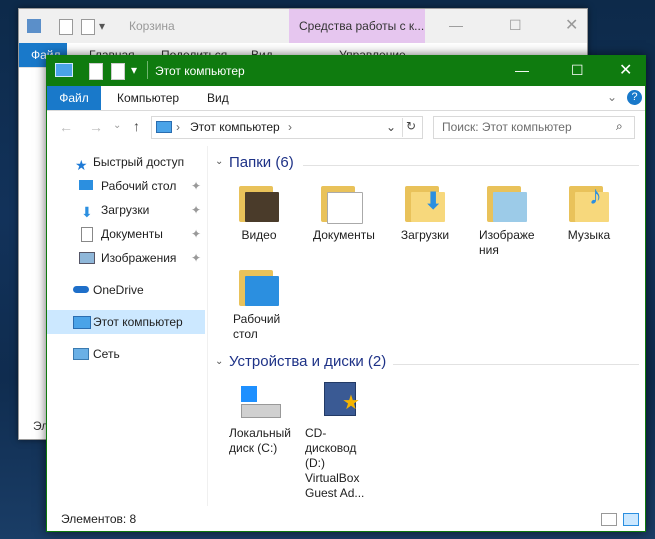 The width and height of the screenshot is (655, 539). I want to click on sidebar-item-label: Документы, so click(132, 234).